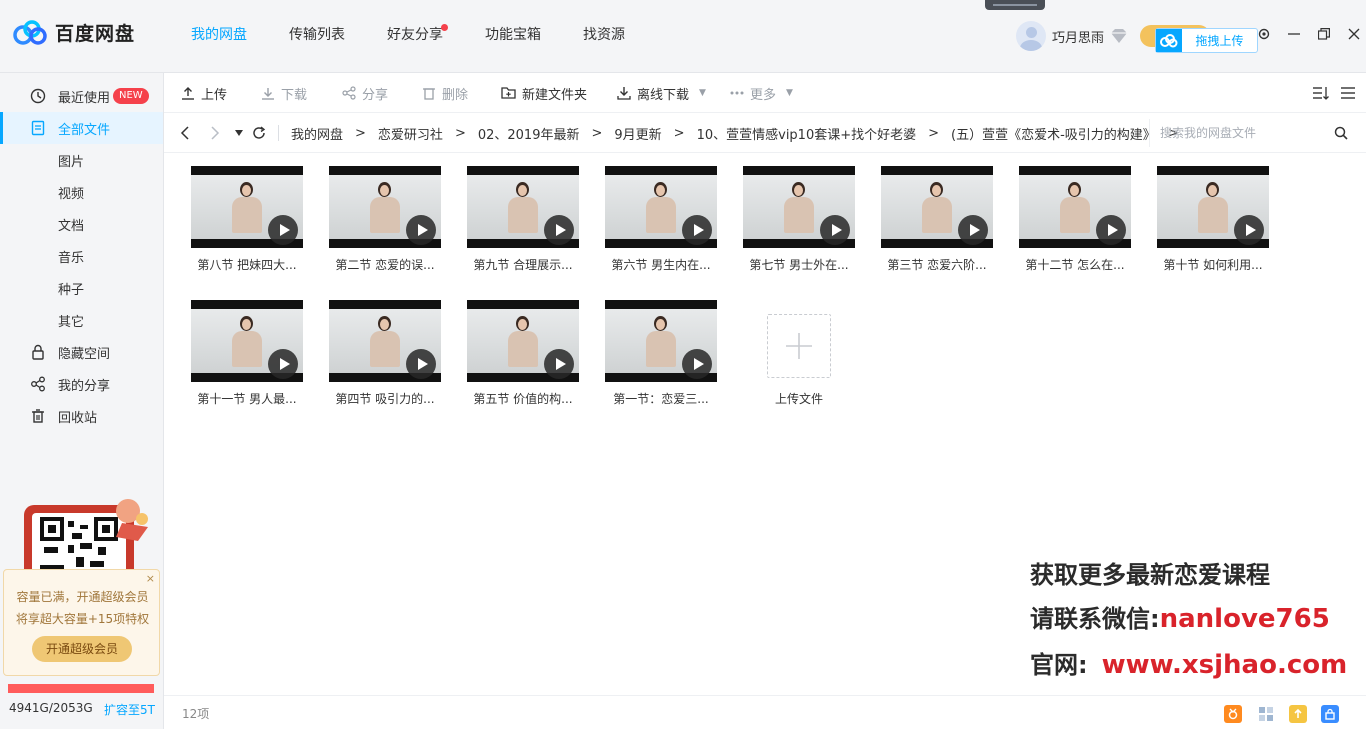 This screenshot has height=729, width=1366. I want to click on minimize-icon, so click(1294, 34).